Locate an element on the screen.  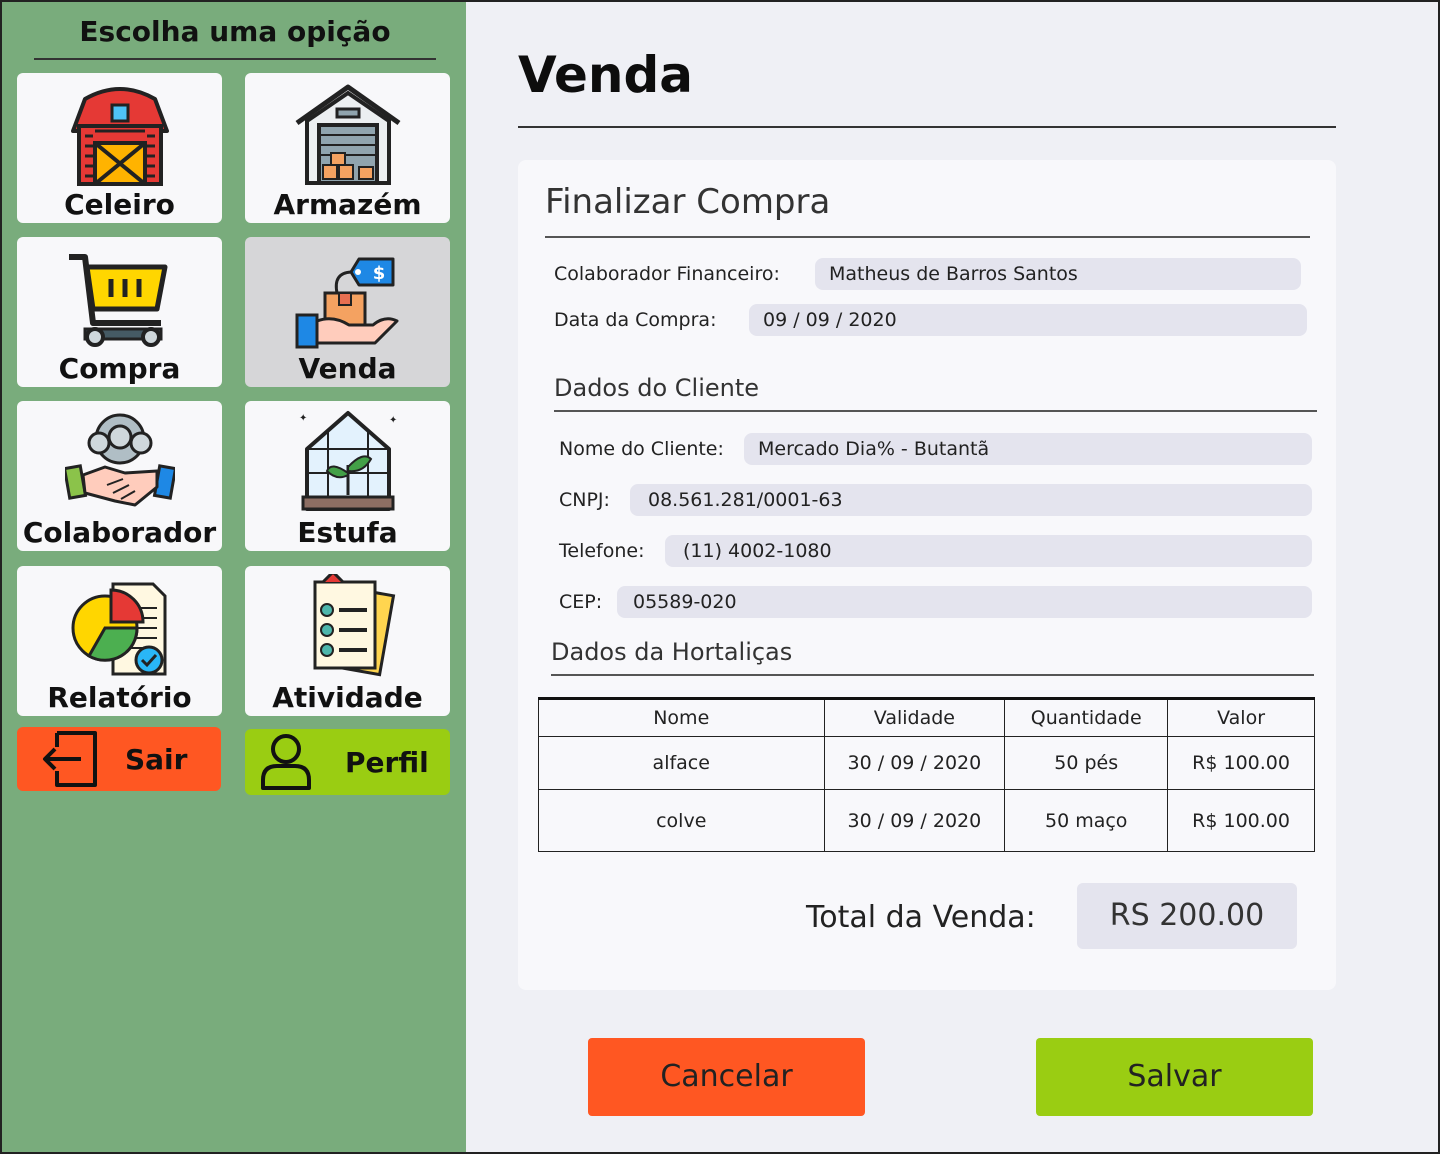
total-value: RS 200.00 is located at coordinates (1187, 916).